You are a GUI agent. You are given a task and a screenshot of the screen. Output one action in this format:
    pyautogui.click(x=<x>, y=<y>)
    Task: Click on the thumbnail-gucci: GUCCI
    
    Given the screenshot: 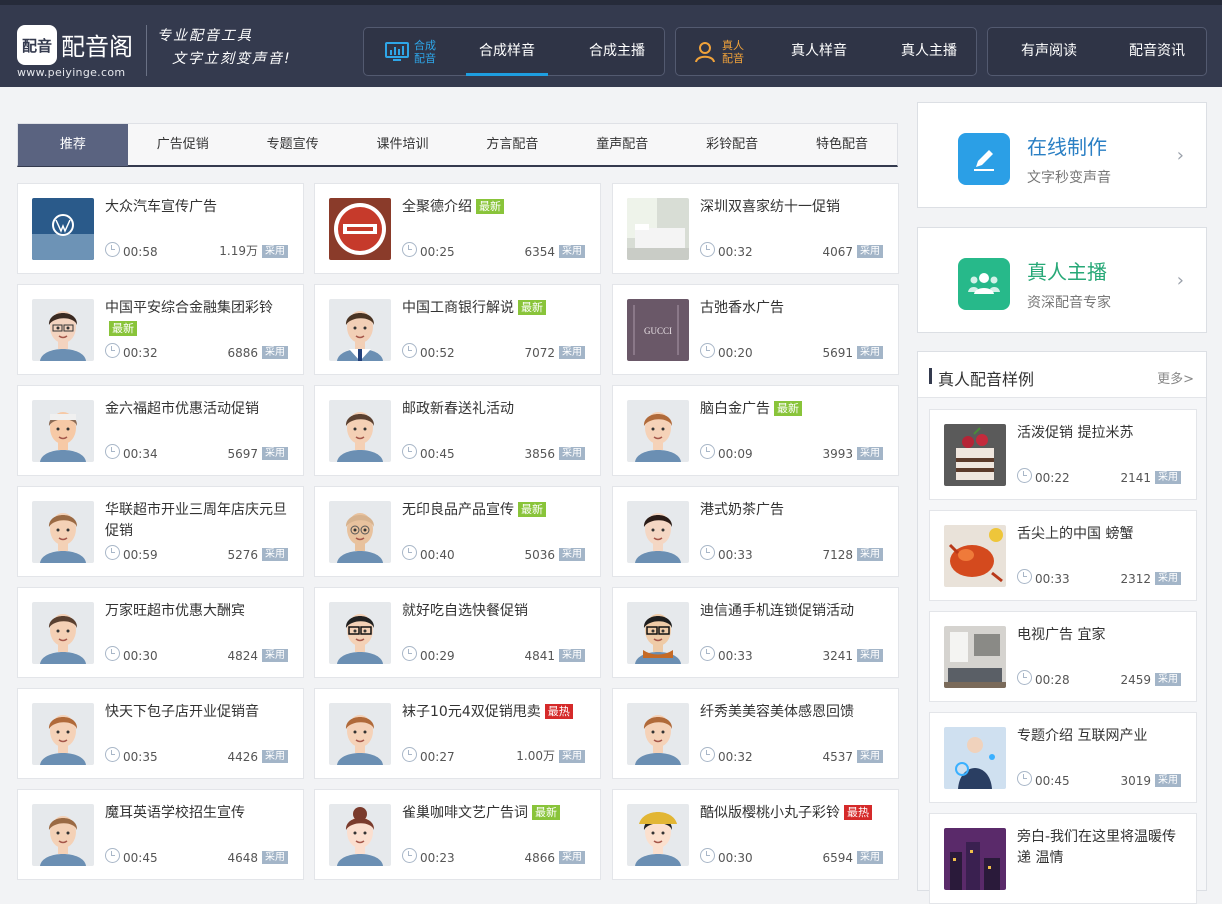 What is the action you would take?
    pyautogui.click(x=658, y=330)
    